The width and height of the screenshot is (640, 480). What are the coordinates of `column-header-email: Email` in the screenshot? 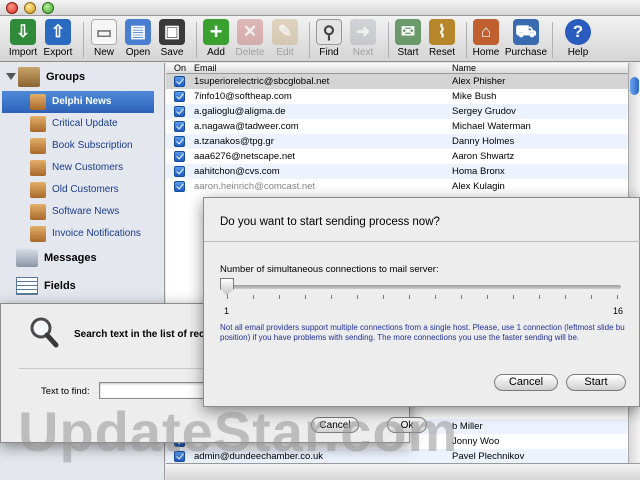 It's located at (205, 68).